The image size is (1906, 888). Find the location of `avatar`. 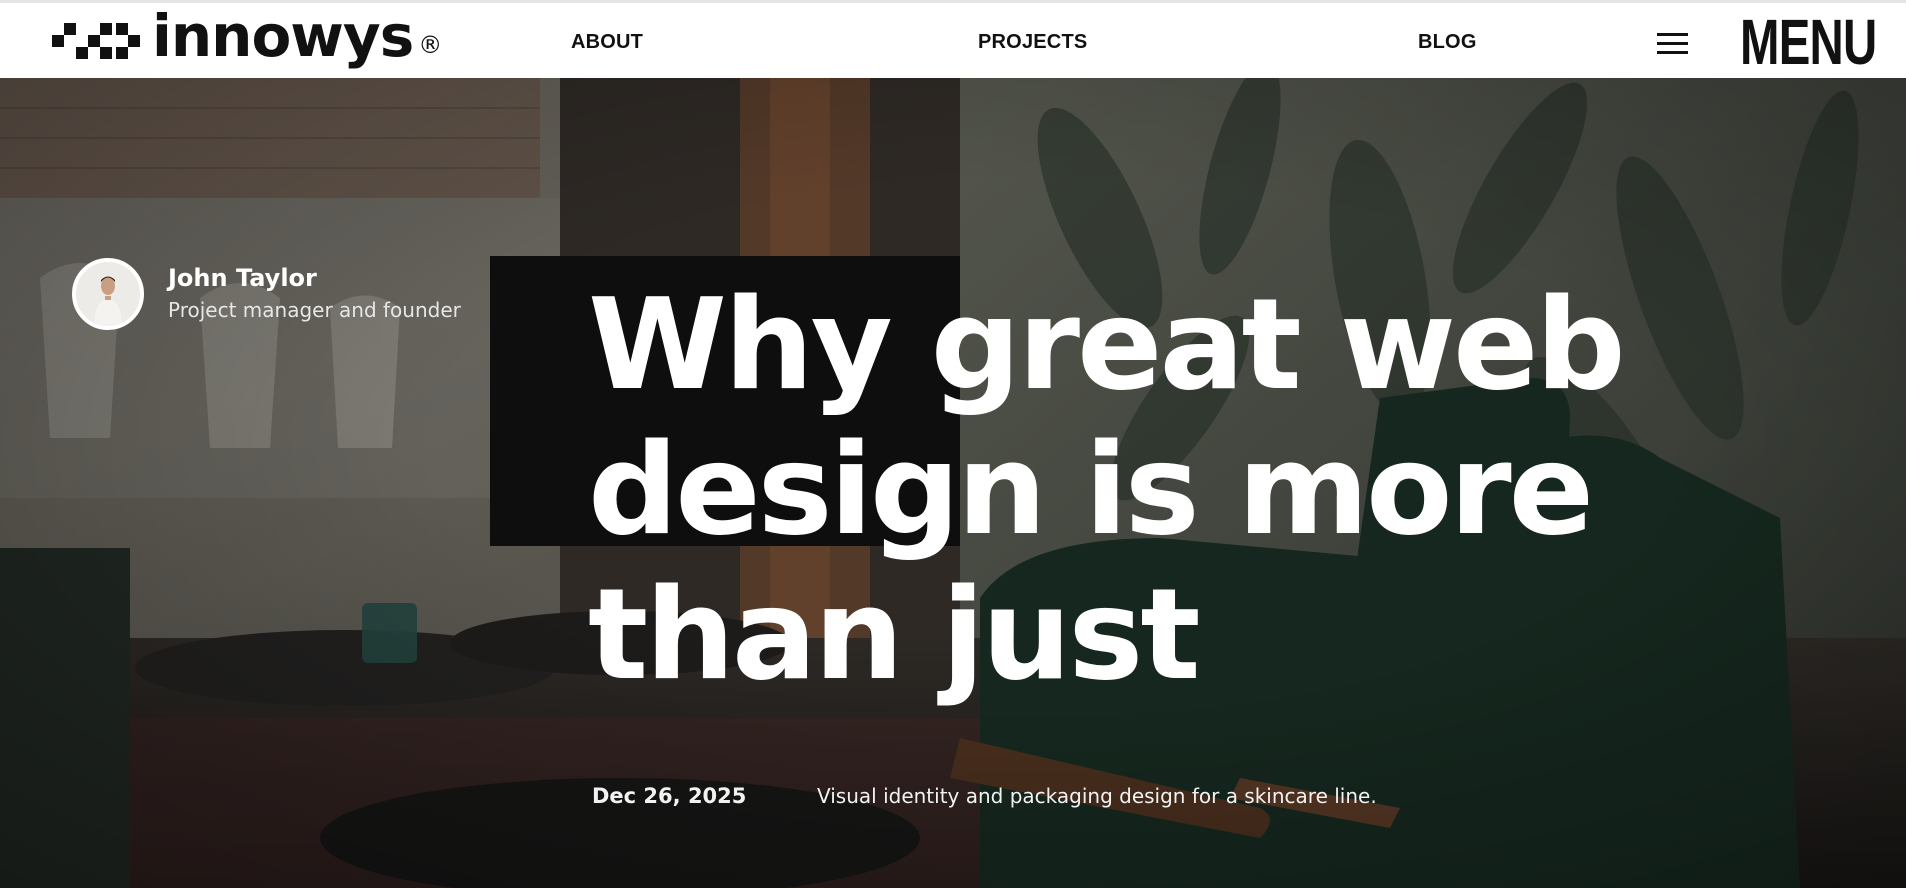

avatar is located at coordinates (108, 294).